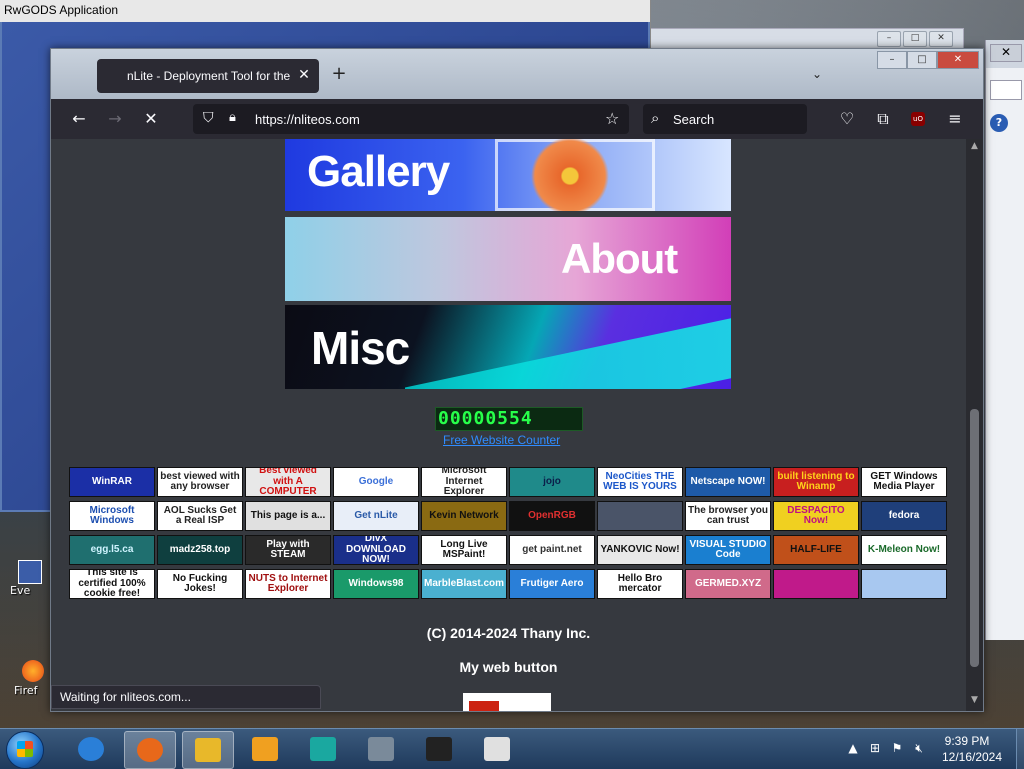  What do you see at coordinates (288, 584) in the screenshot?
I see `web-button: NUTS to Internet Explorer` at bounding box center [288, 584].